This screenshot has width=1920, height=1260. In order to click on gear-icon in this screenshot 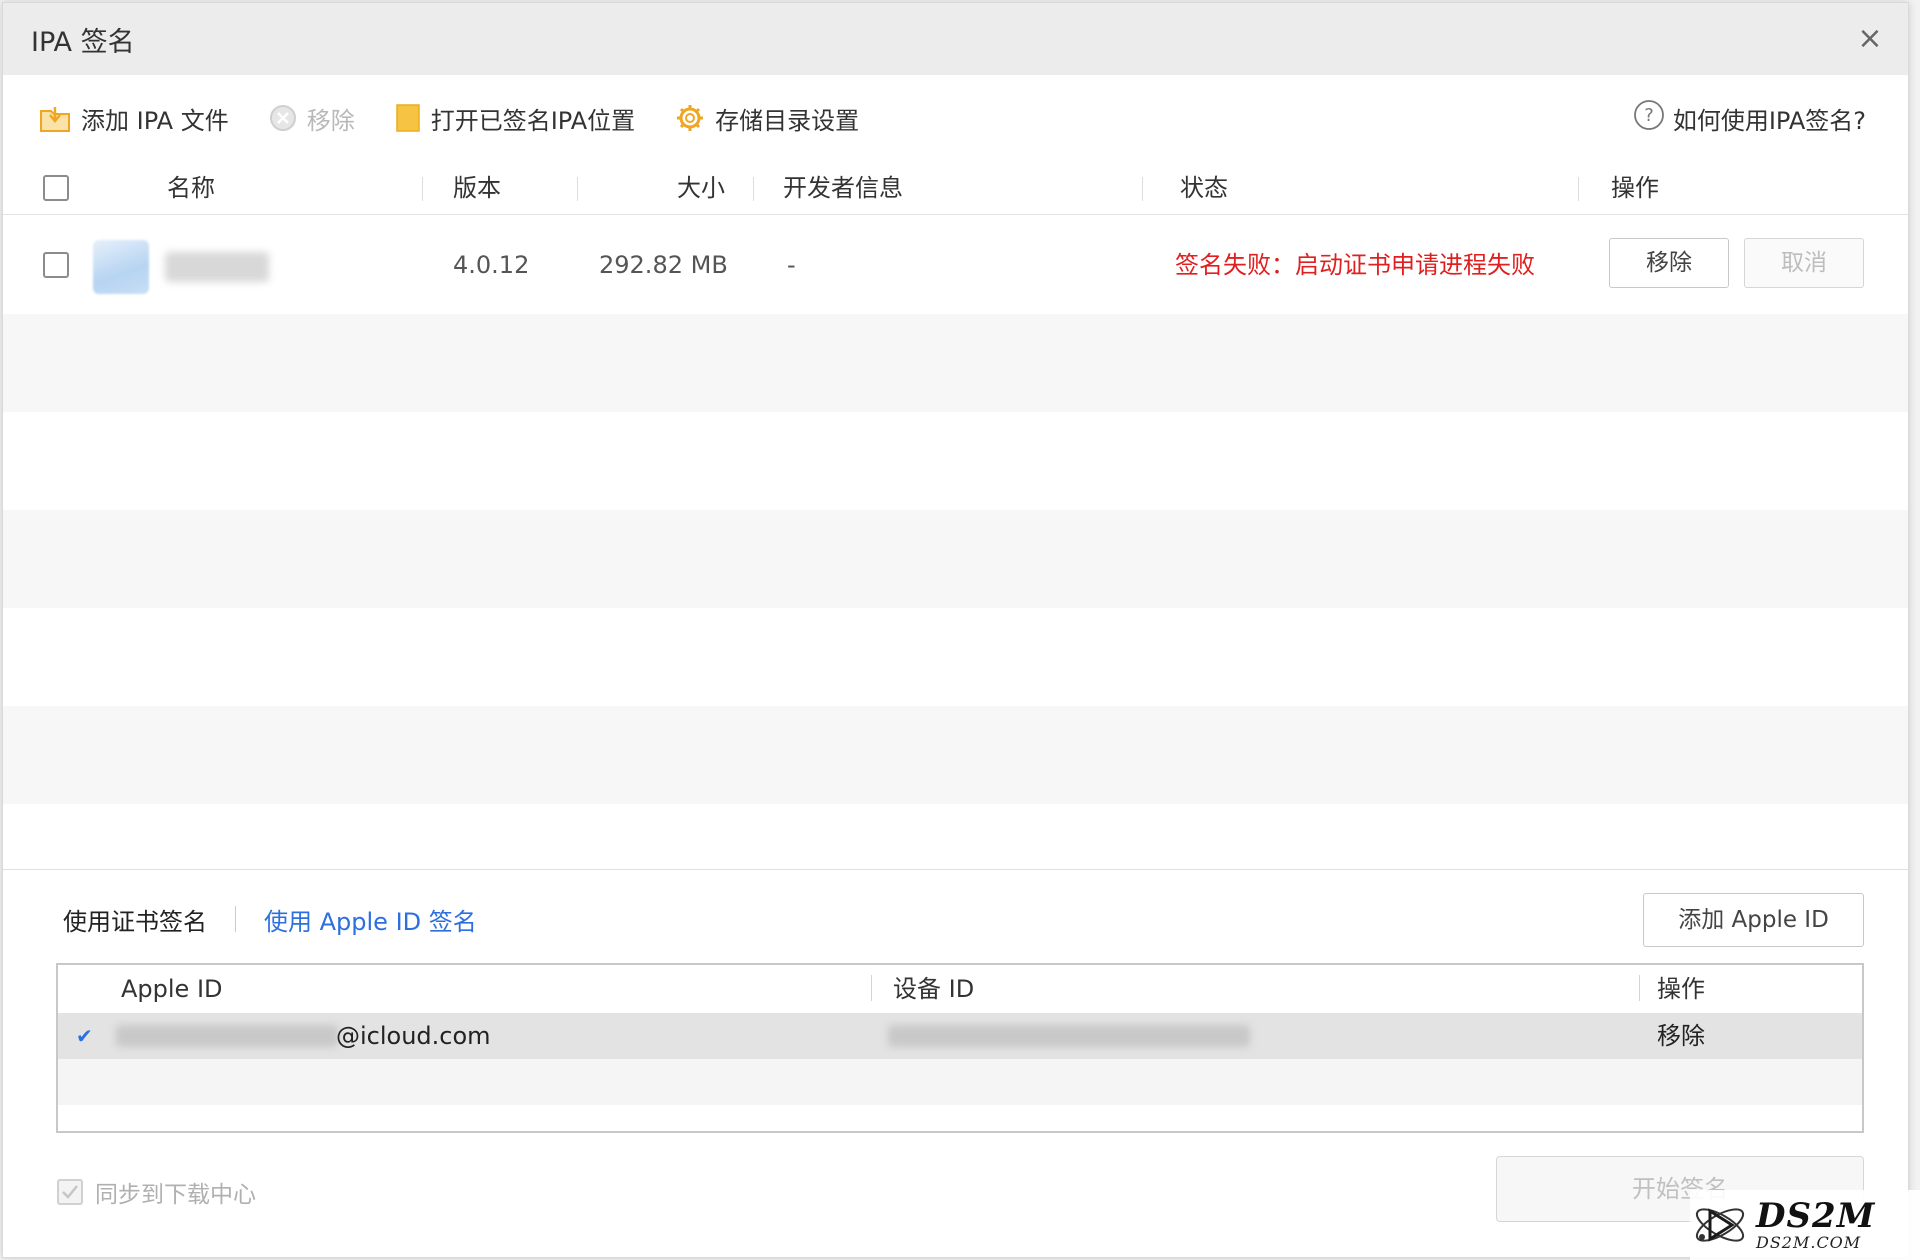, I will do `click(690, 118)`.